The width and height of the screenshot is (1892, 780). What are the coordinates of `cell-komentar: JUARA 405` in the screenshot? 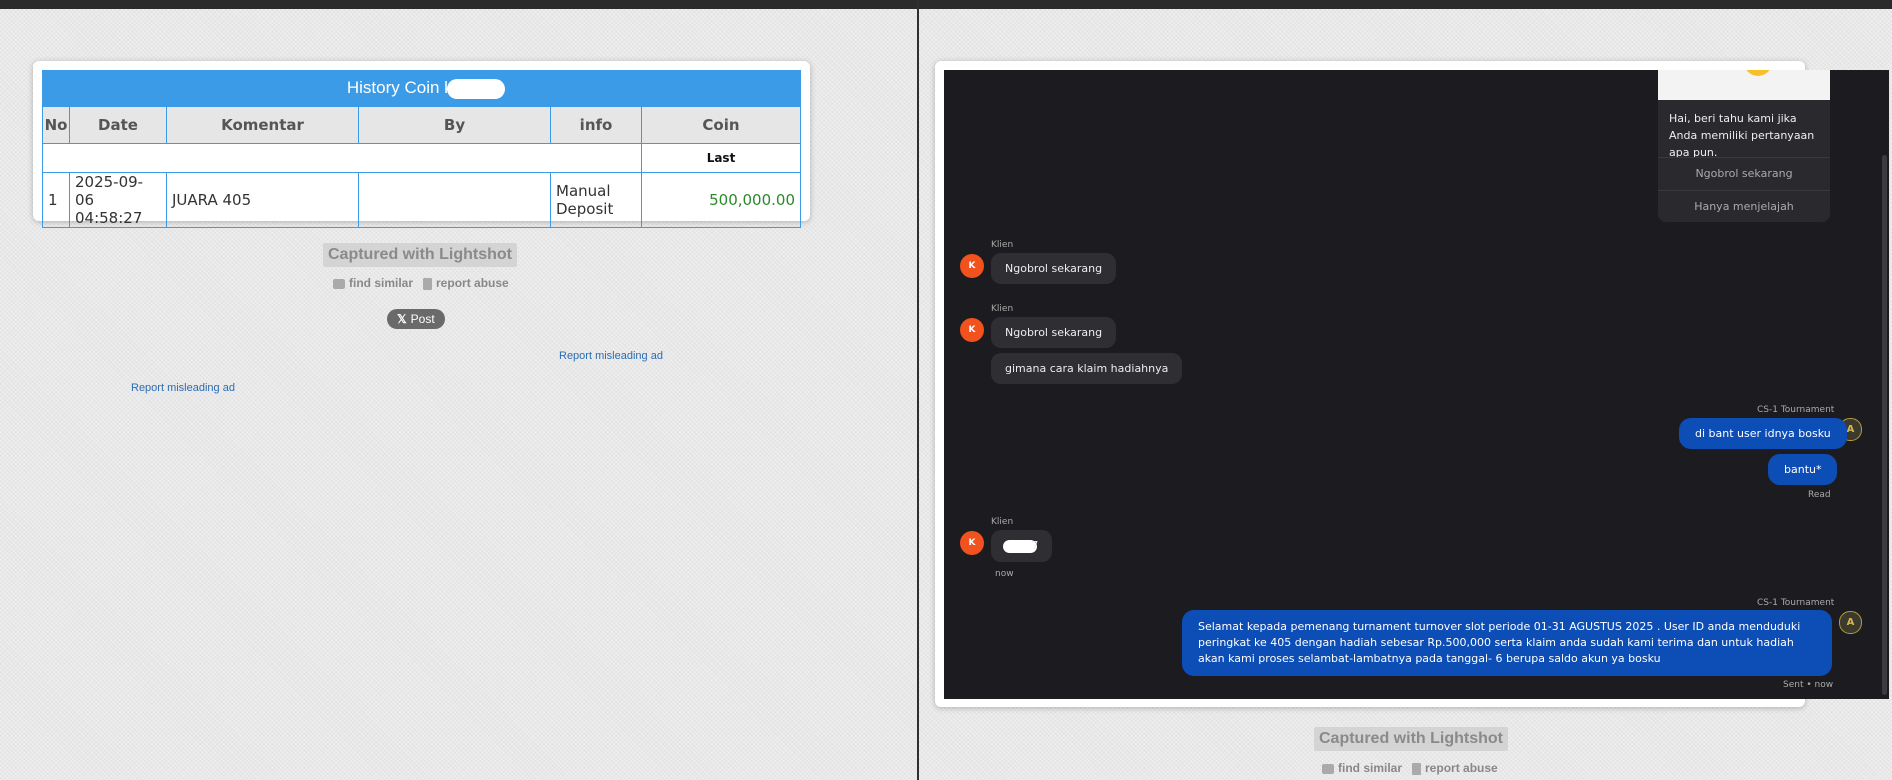 It's located at (262, 200).